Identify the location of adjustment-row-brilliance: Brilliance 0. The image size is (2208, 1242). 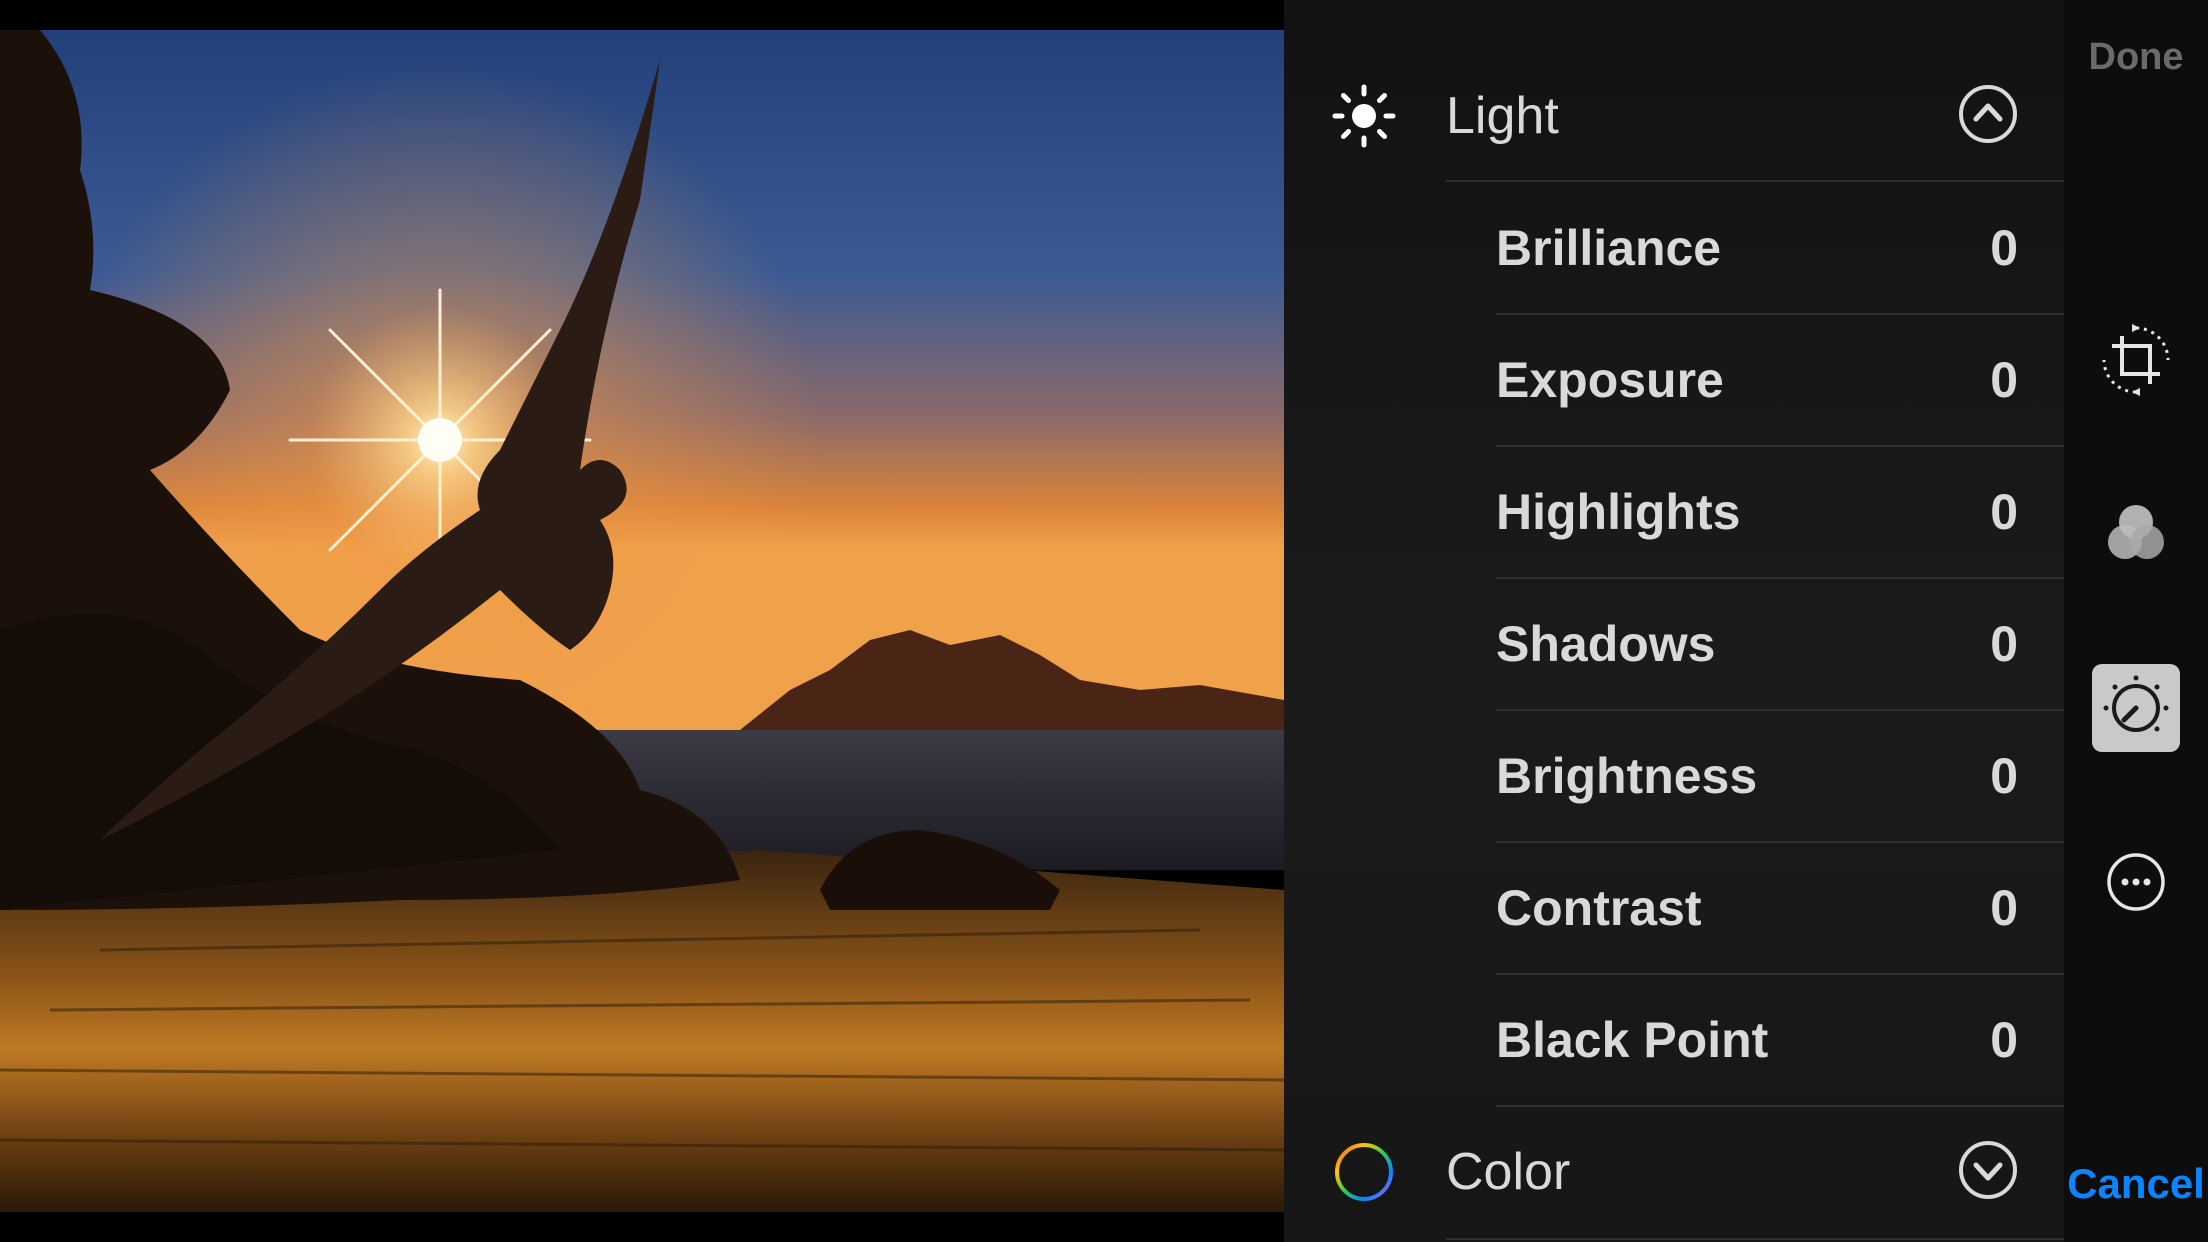
(1780, 248).